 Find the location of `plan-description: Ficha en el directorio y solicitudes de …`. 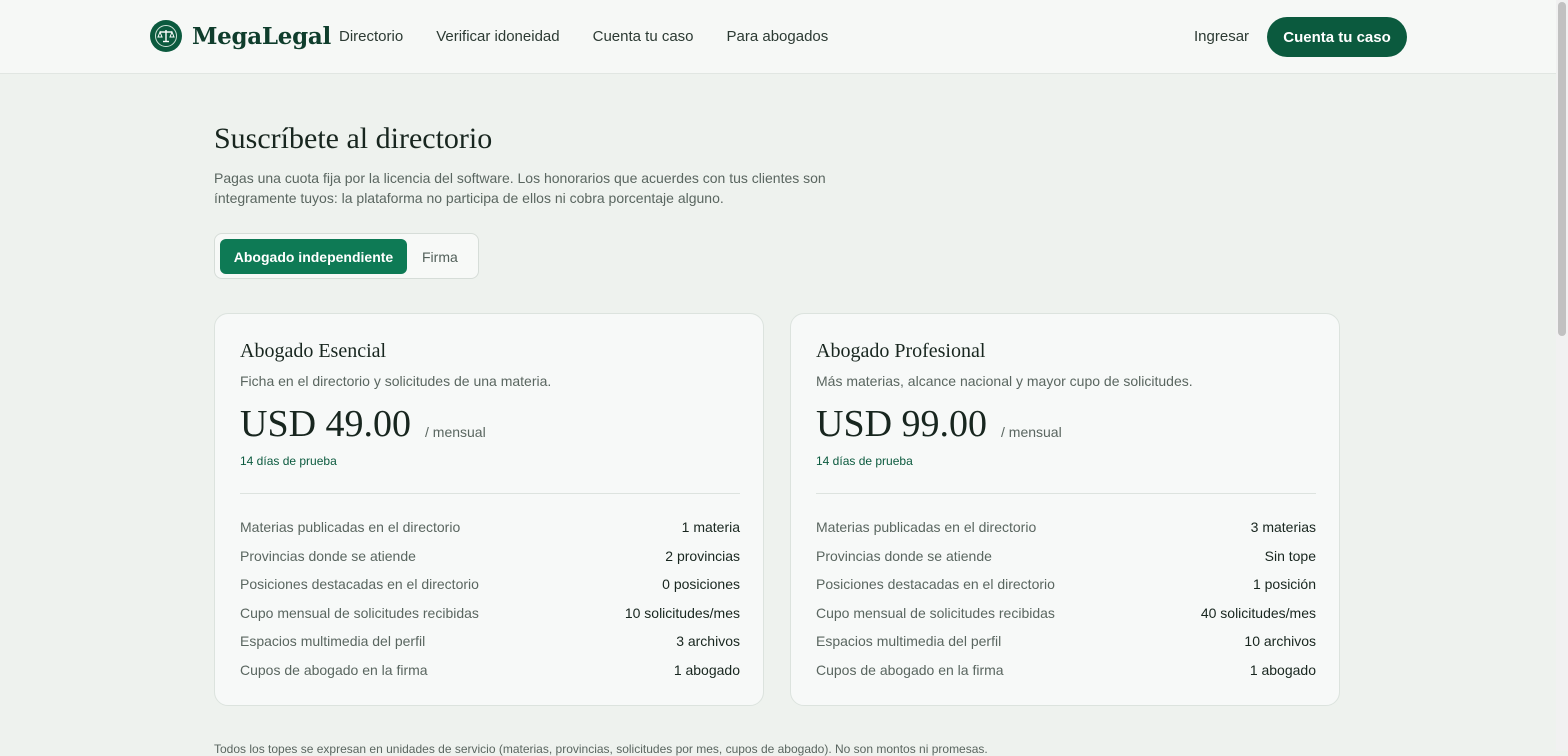

plan-description: Ficha en el directorio y solicitudes de … is located at coordinates (396, 381).